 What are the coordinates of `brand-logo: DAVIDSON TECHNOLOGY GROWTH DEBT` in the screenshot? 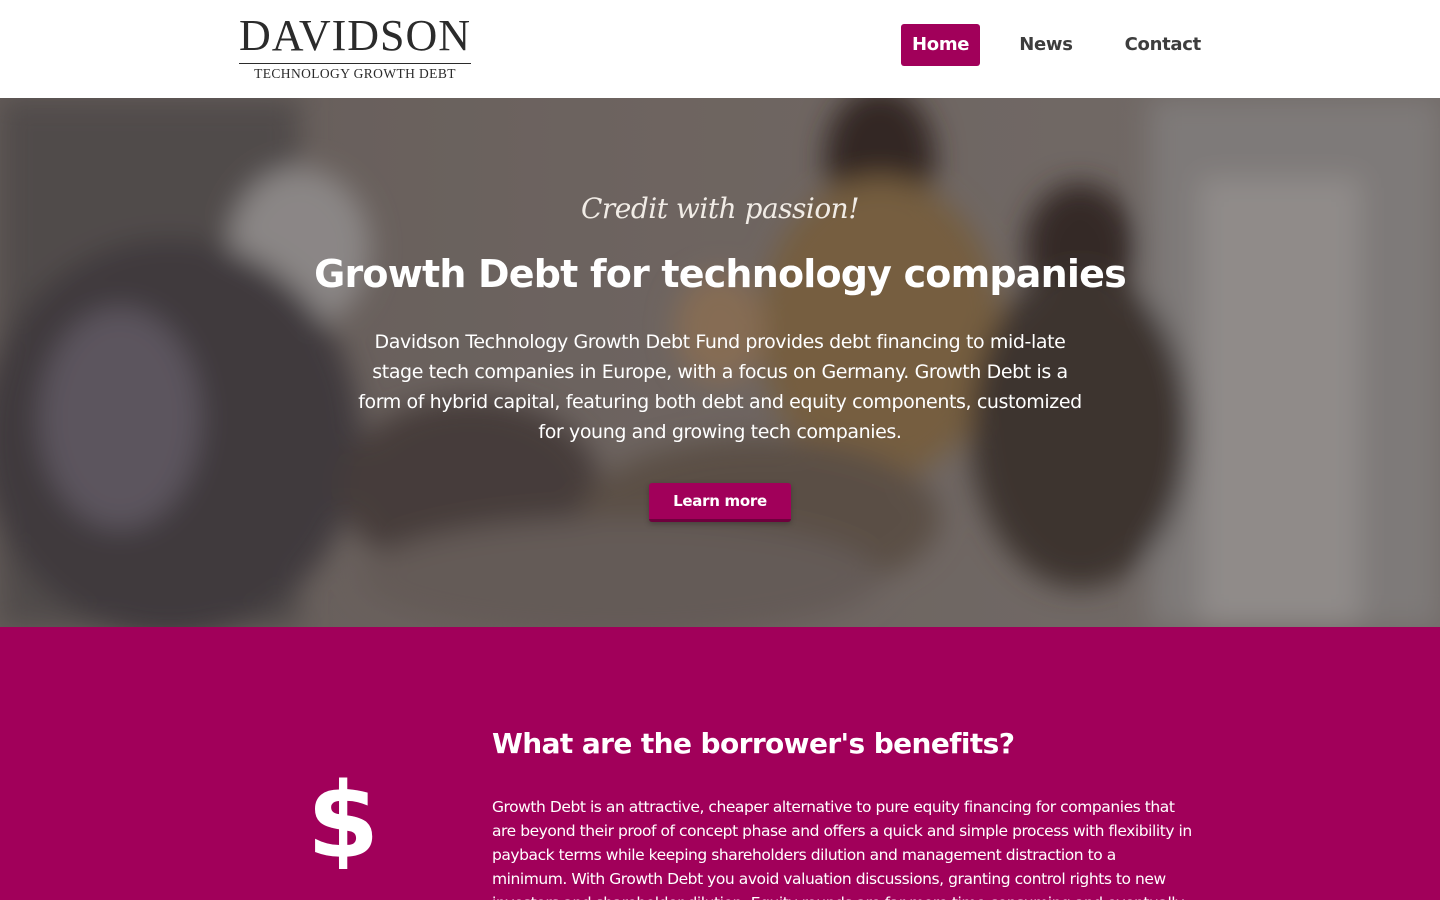 It's located at (355, 47).